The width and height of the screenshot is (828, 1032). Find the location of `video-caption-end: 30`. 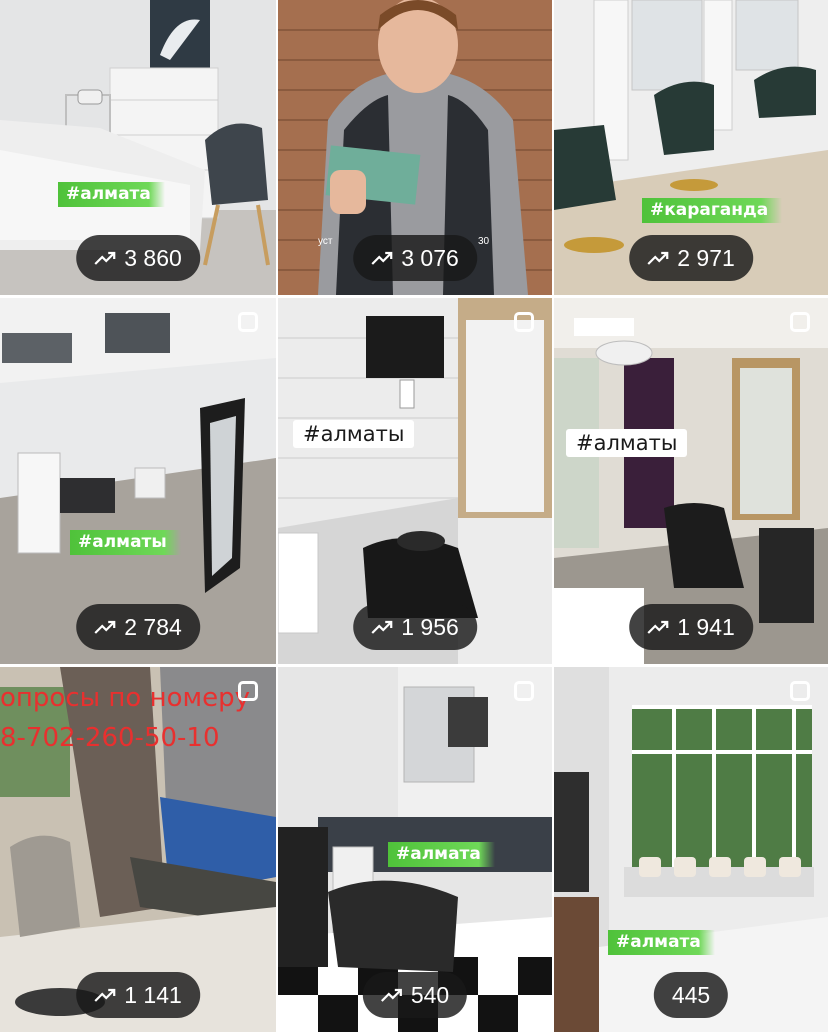

video-caption-end: 30 is located at coordinates (484, 241).